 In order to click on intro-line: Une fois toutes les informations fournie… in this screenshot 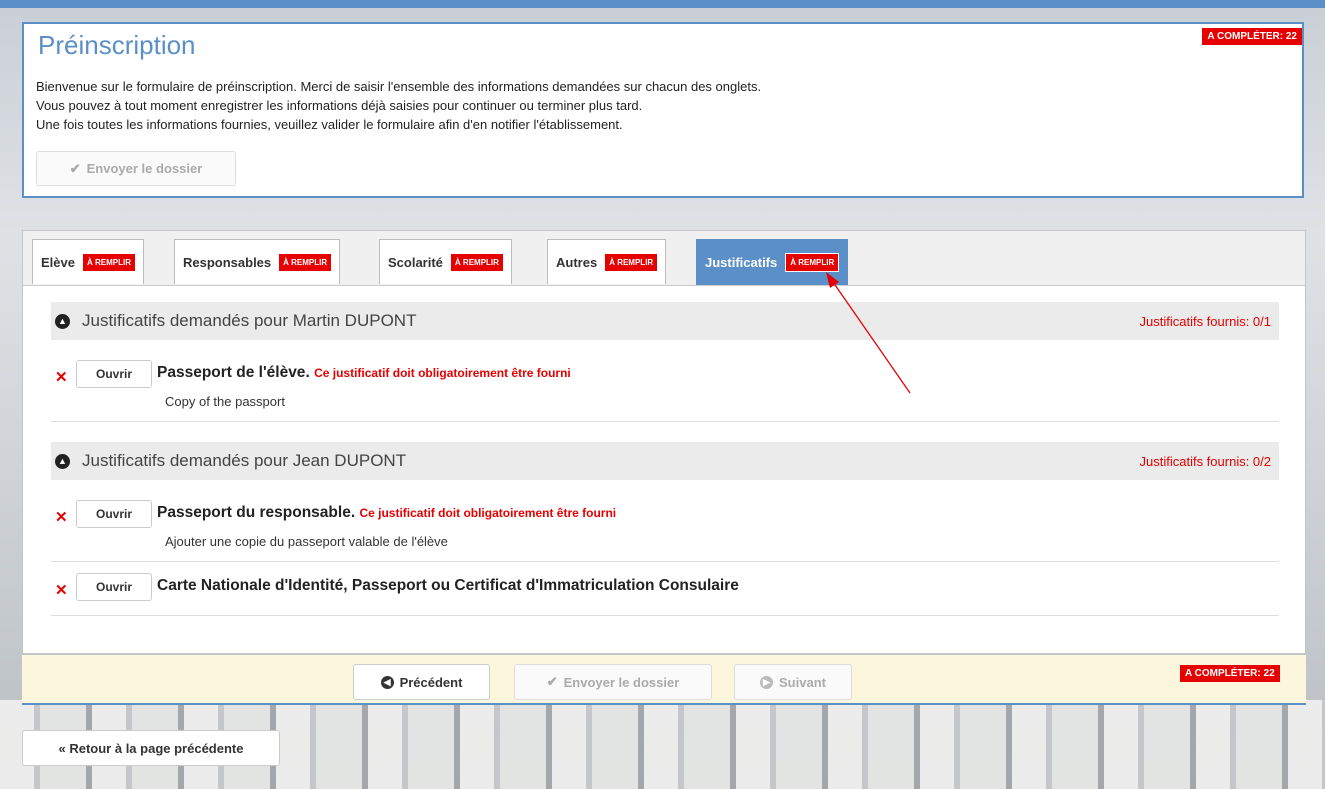, I will do `click(329, 124)`.